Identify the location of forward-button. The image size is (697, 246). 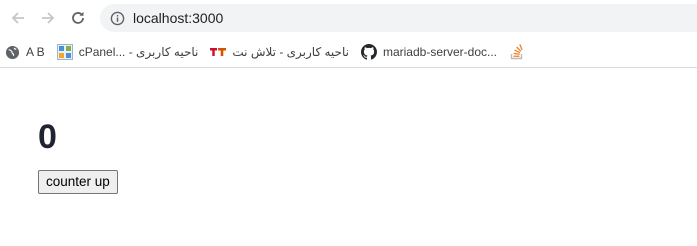
(48, 18).